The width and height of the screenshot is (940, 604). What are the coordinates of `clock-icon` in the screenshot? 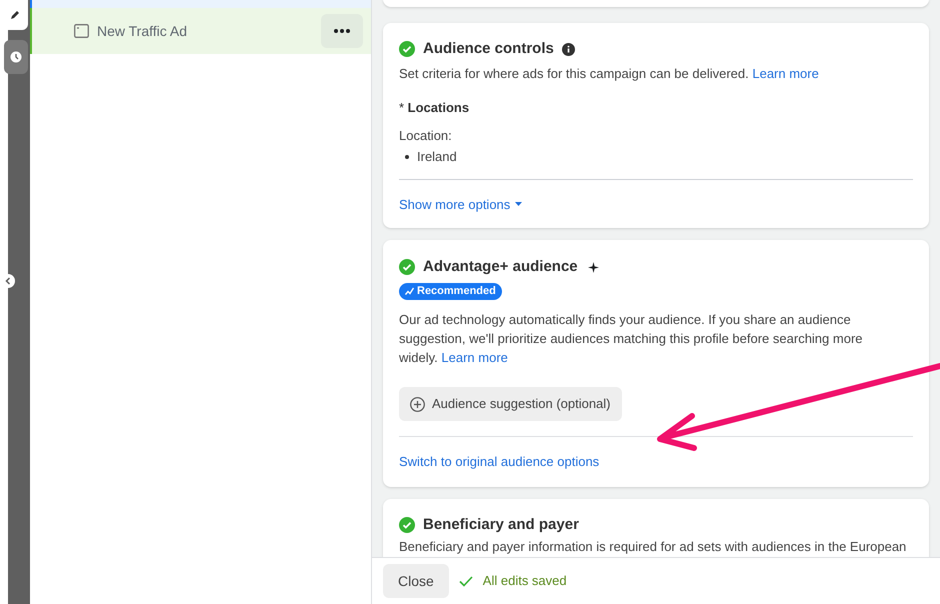 It's located at (16, 57).